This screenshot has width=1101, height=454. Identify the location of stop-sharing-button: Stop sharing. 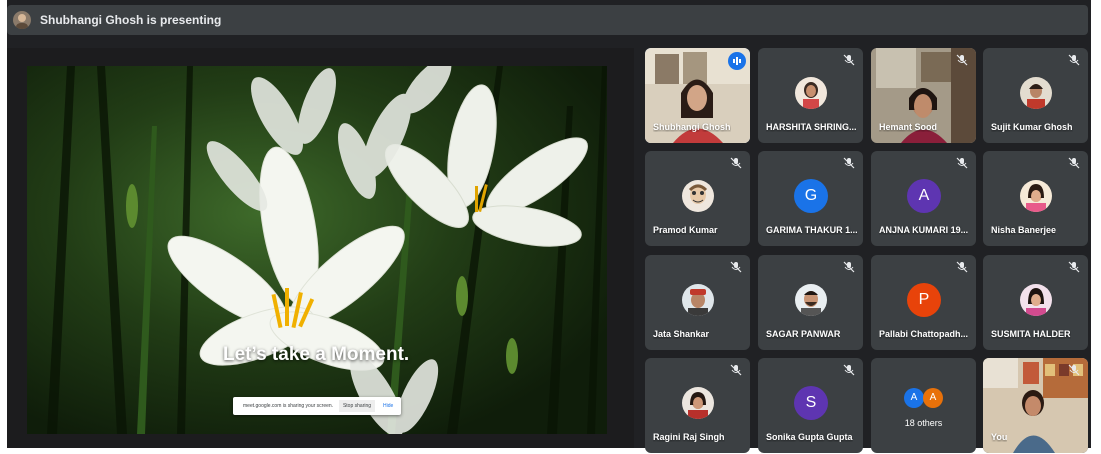
(357, 406).